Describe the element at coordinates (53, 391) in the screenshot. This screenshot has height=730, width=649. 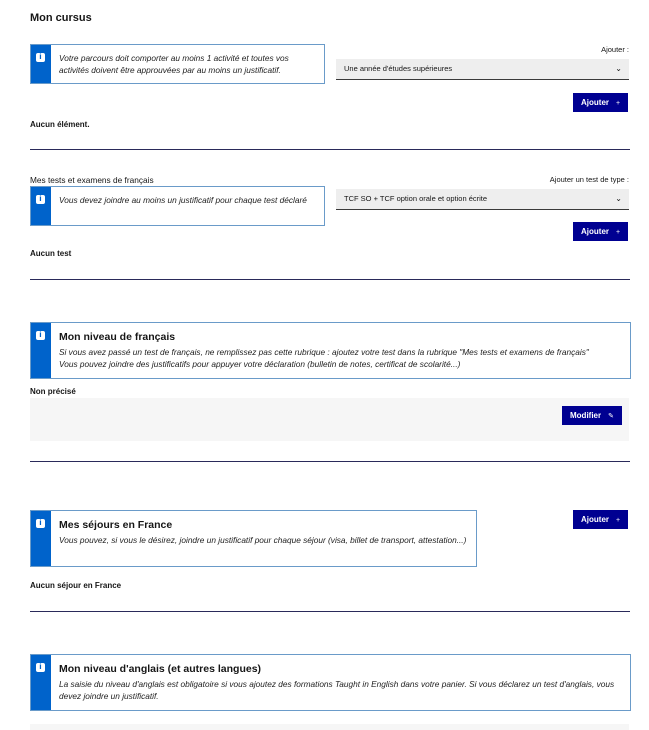
I see `niveau-status-label: Non précisé` at that location.